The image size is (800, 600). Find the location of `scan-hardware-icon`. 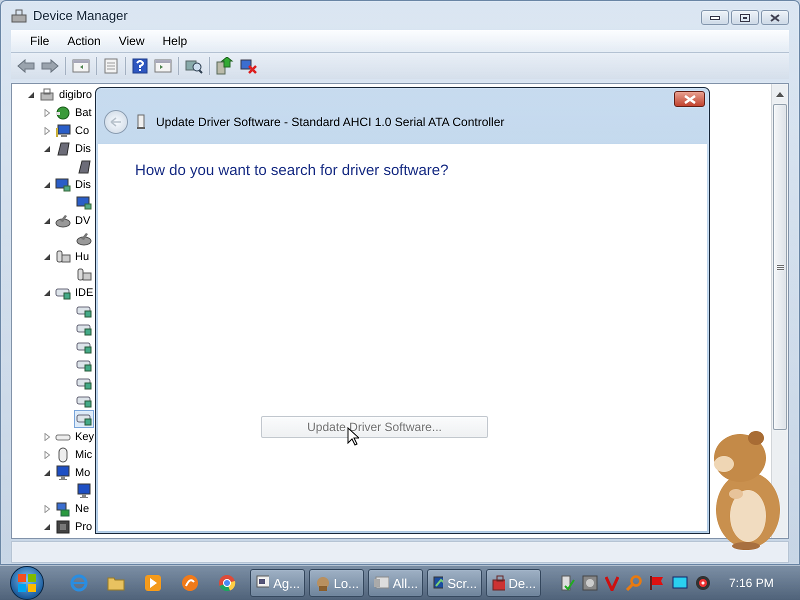

scan-hardware-icon is located at coordinates (194, 66).